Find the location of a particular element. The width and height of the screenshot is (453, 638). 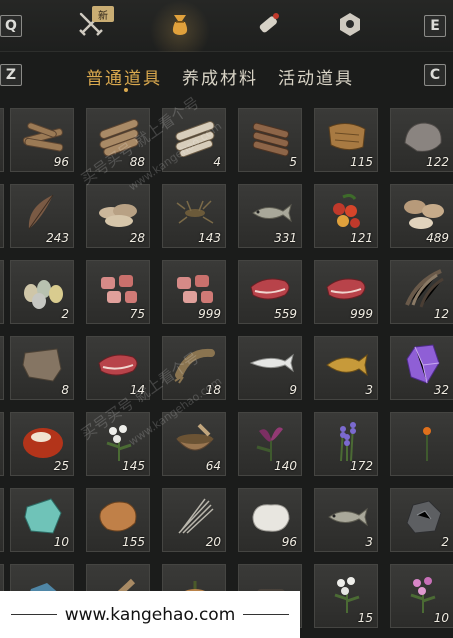

category-tab-gems is located at coordinates (350, 26).